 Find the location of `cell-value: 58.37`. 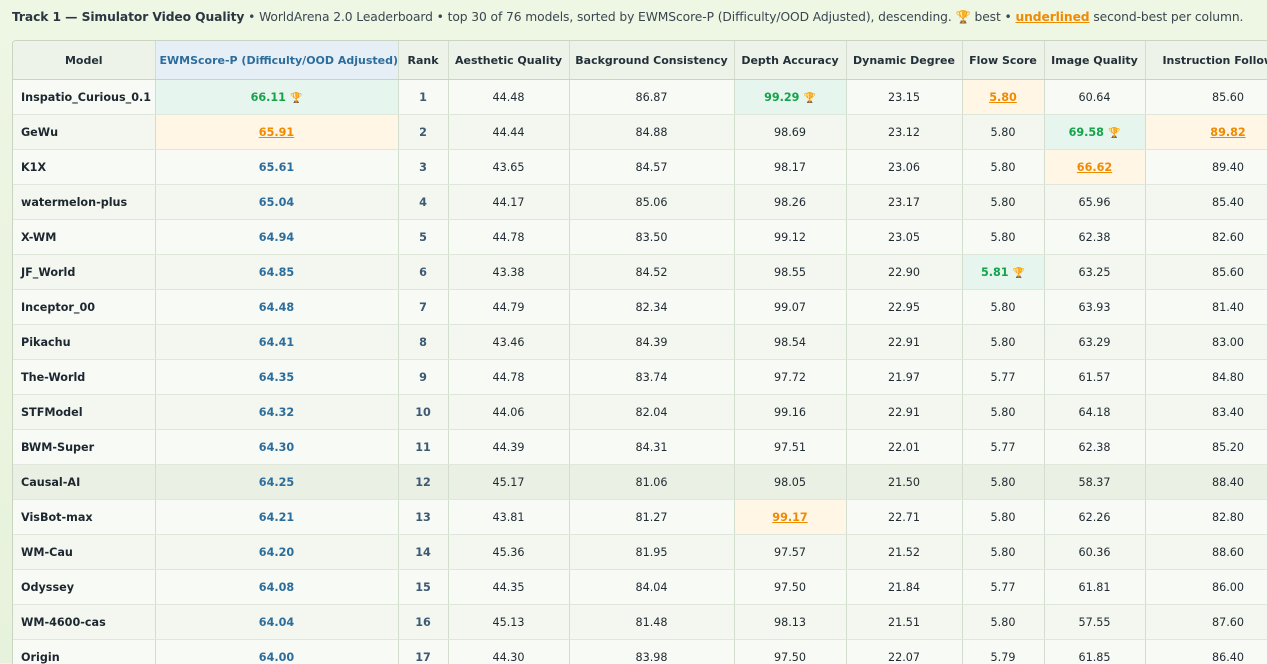

cell-value: 58.37 is located at coordinates (1094, 482).